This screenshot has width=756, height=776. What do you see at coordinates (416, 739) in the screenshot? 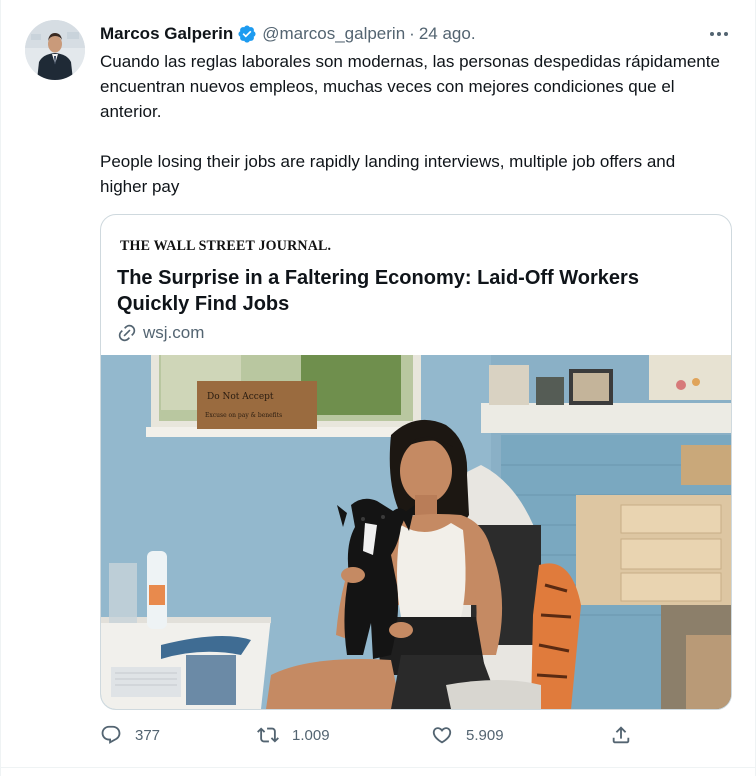
I see `action-bar: 377 1.009 5.909` at bounding box center [416, 739].